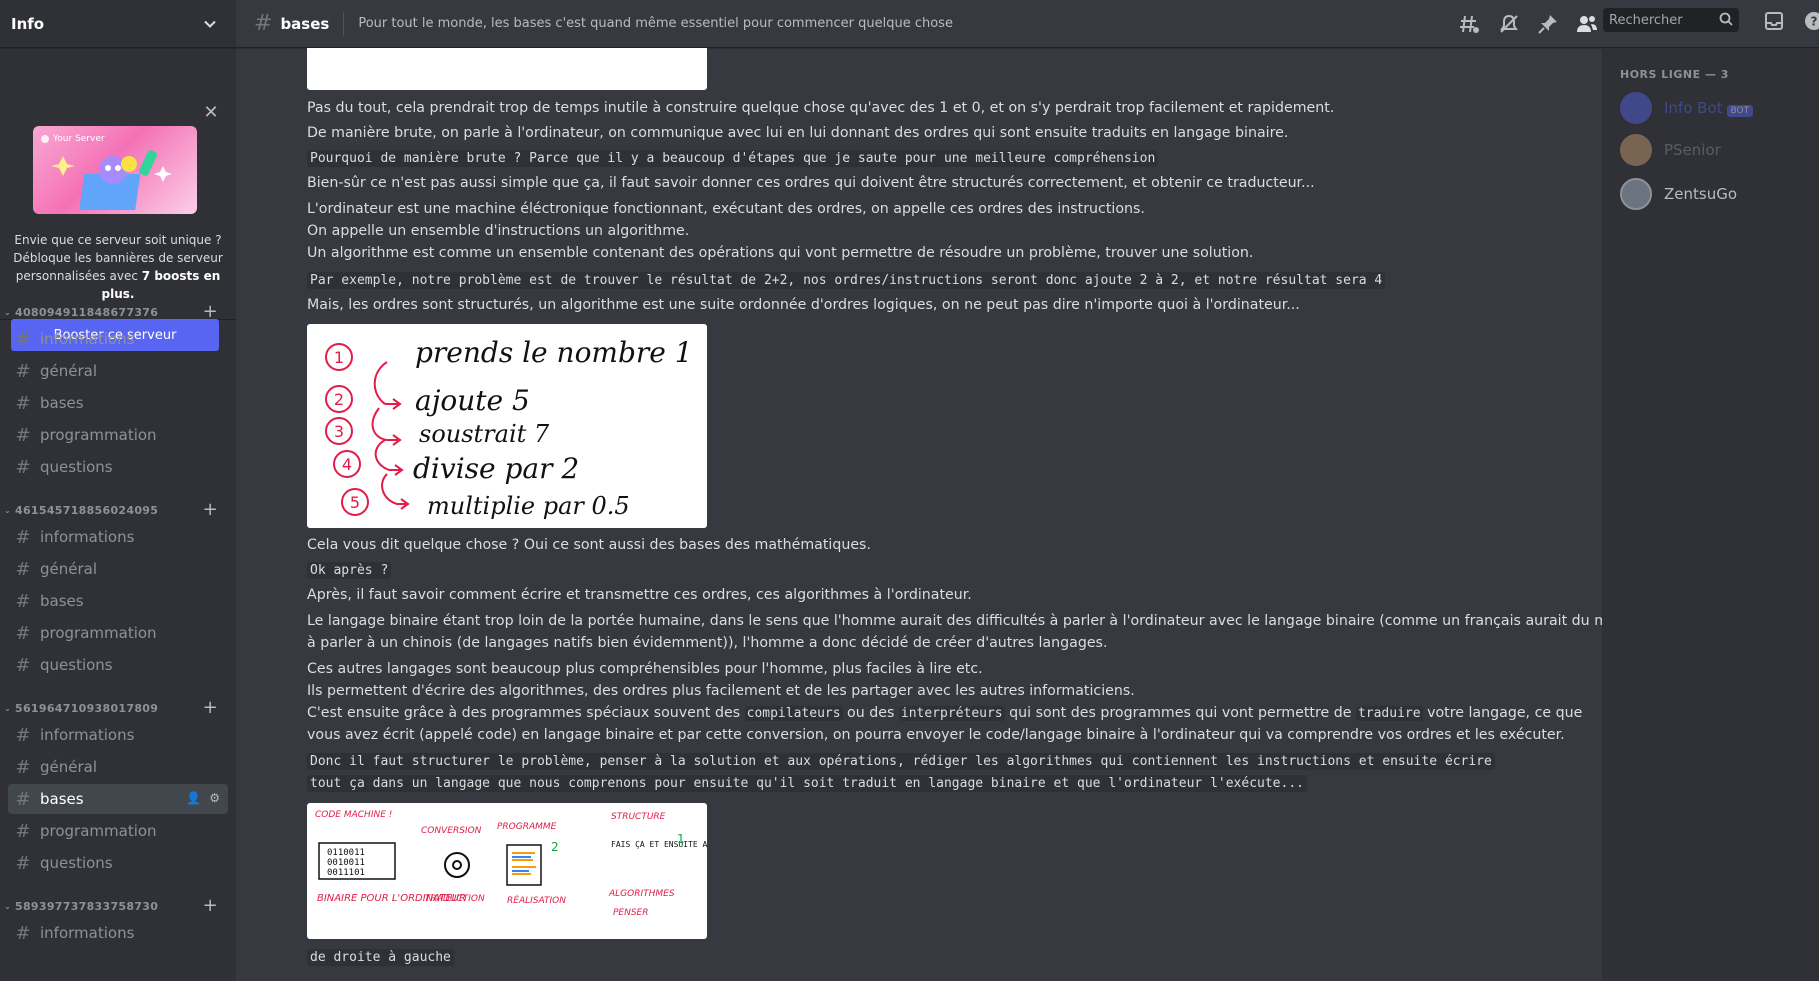 This screenshot has height=981, width=1819. What do you see at coordinates (115, 170) in the screenshot?
I see `boost-banner-image: Your Server` at bounding box center [115, 170].